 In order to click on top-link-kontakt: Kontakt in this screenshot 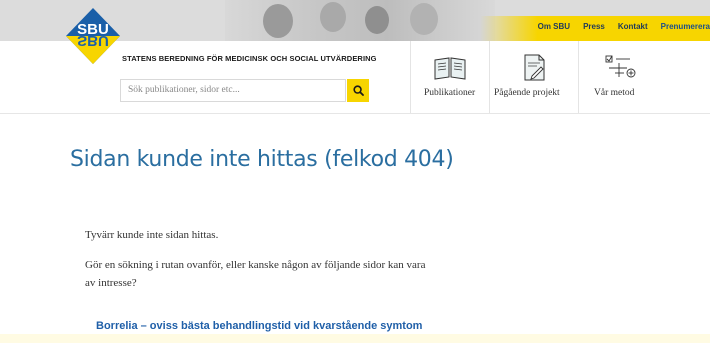, I will do `click(633, 26)`.